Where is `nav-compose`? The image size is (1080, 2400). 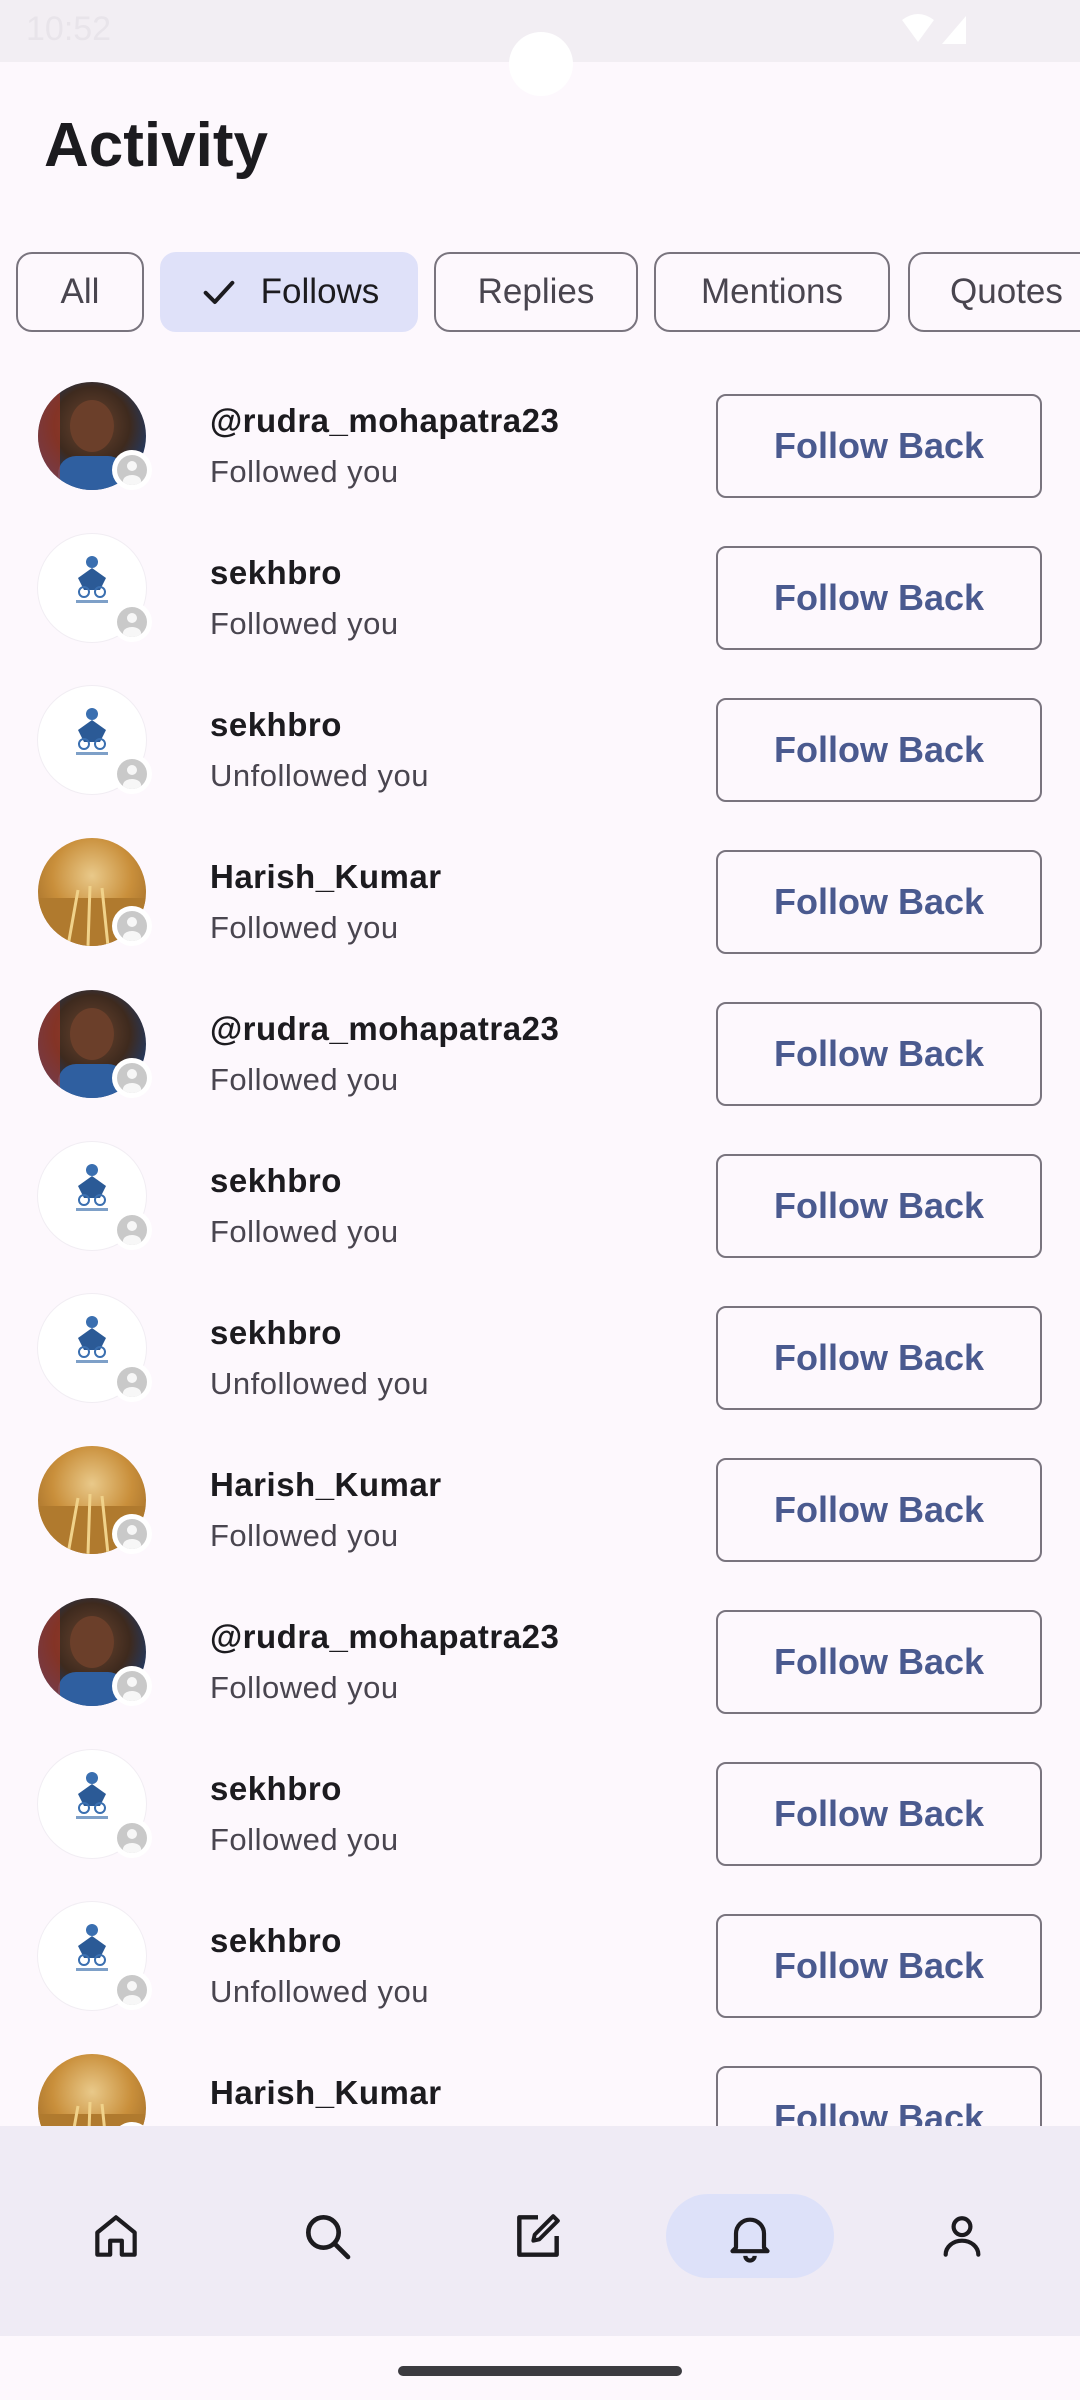
nav-compose is located at coordinates (538, 2236).